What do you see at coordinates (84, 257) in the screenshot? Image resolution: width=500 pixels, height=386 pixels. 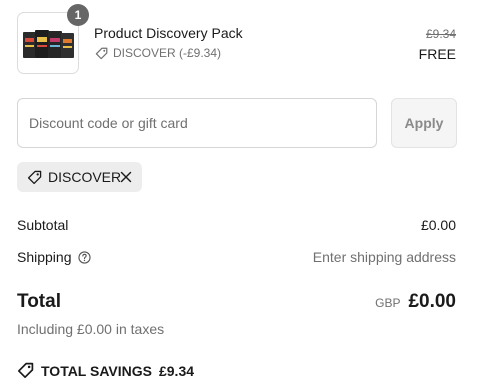 I see `question-circle-icon` at bounding box center [84, 257].